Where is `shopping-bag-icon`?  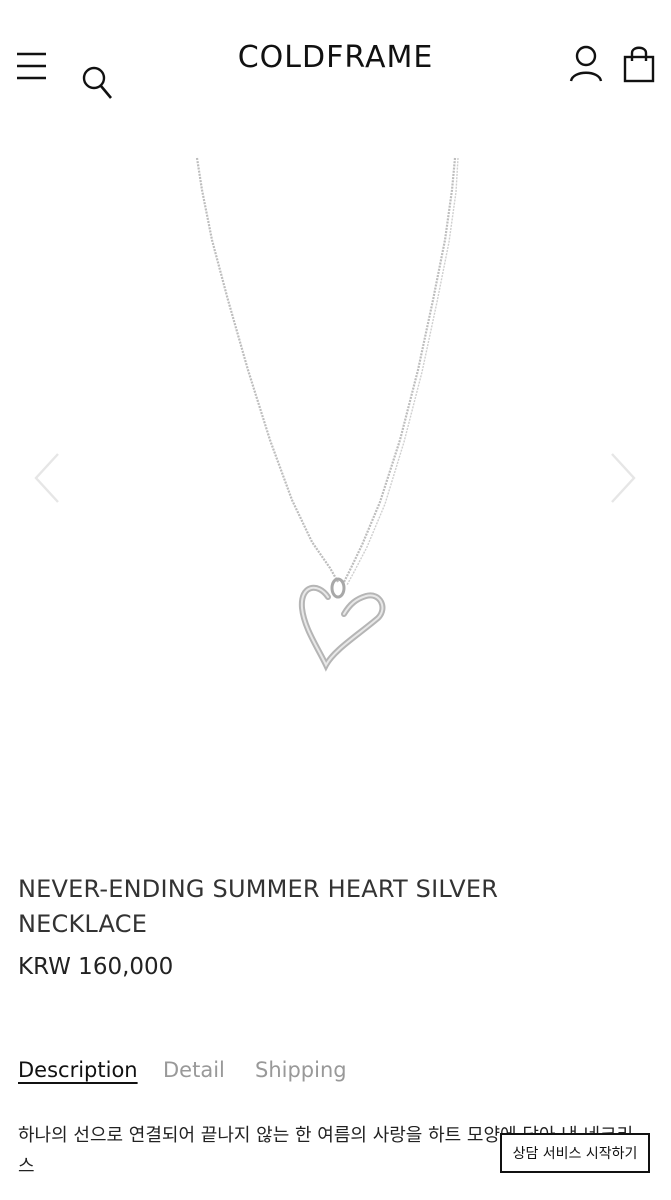
shopping-bag-icon is located at coordinates (639, 64).